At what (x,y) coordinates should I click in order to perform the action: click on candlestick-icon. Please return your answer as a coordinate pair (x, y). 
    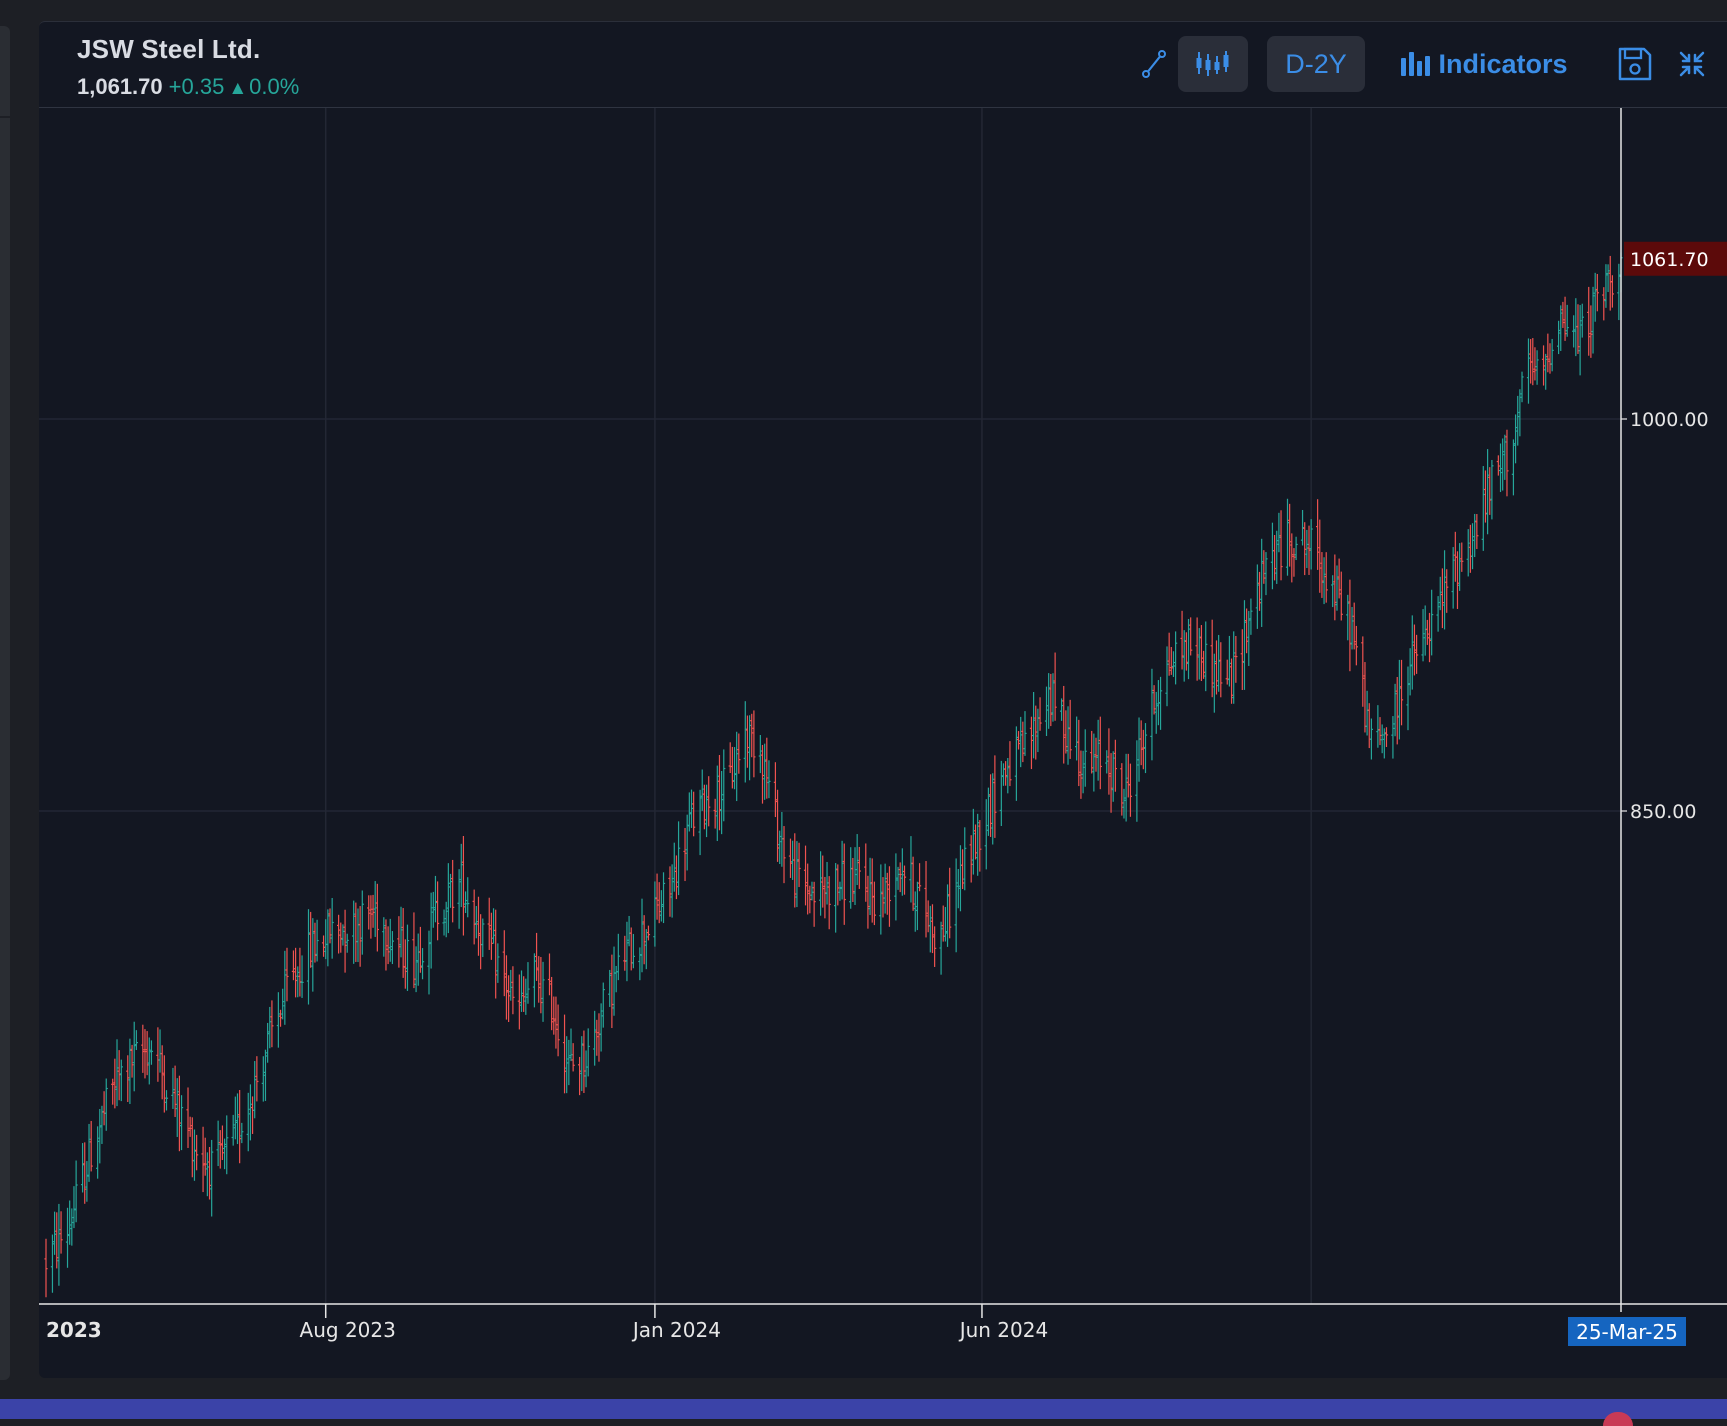
    Looking at the image, I should click on (1212, 63).